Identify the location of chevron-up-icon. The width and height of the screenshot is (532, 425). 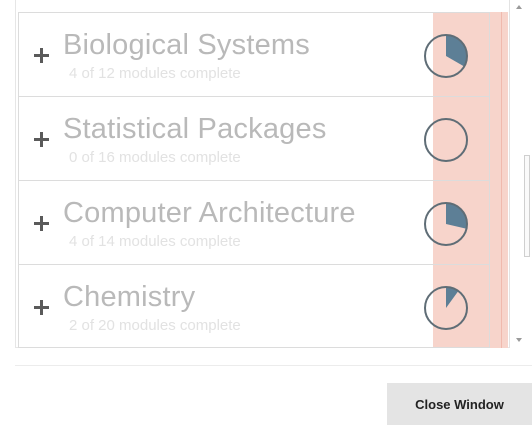
(519, 7).